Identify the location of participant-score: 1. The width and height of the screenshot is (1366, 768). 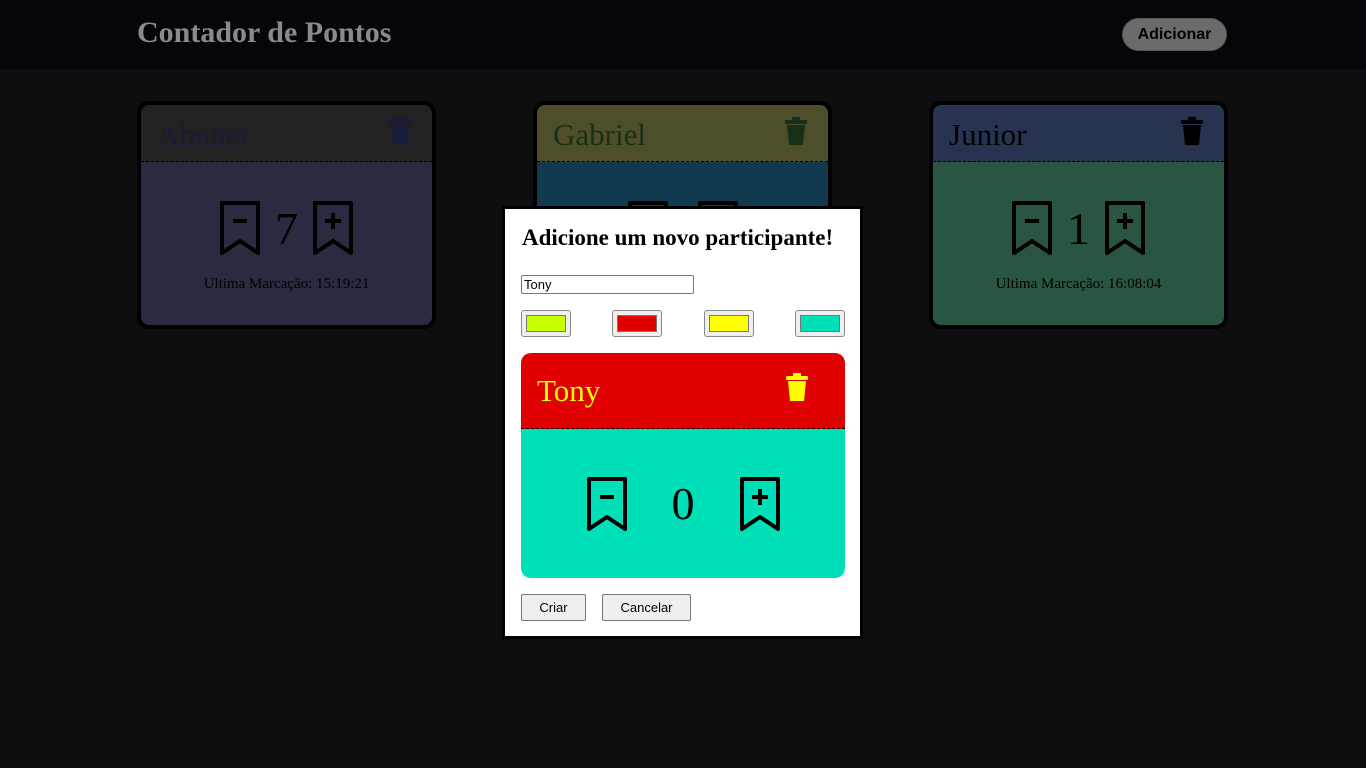
(1078, 228).